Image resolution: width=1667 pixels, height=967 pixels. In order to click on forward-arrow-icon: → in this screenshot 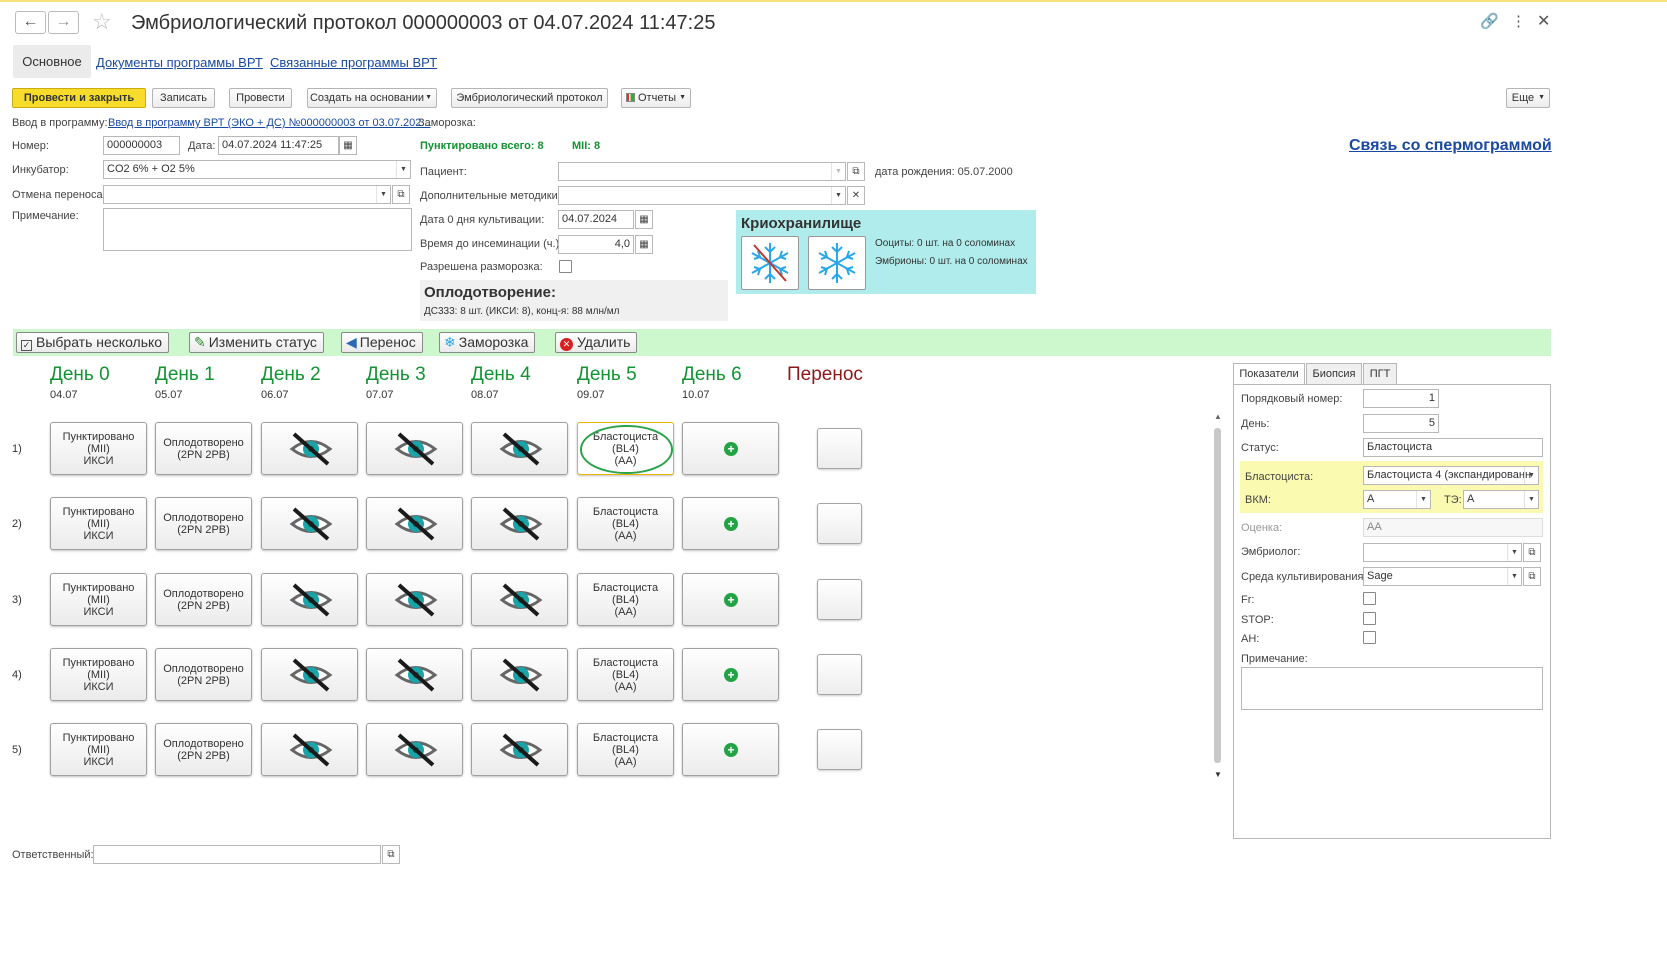, I will do `click(63, 22)`.